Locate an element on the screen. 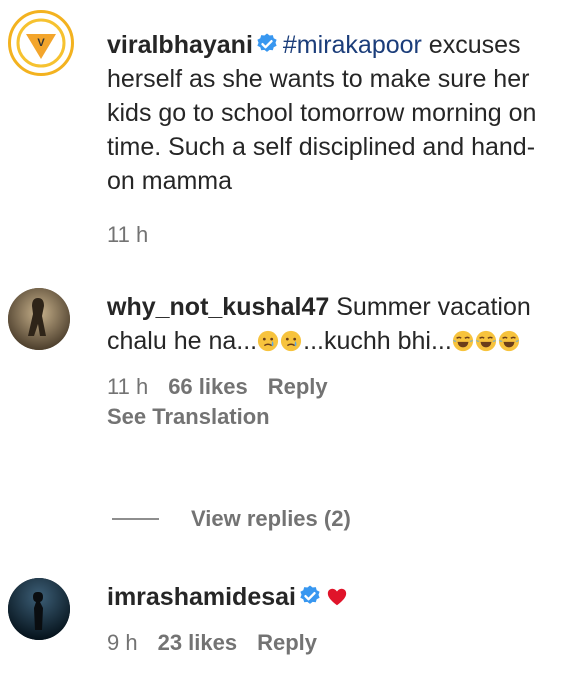  comment-meta: 9 h 23 likes Reply is located at coordinates (332, 643).